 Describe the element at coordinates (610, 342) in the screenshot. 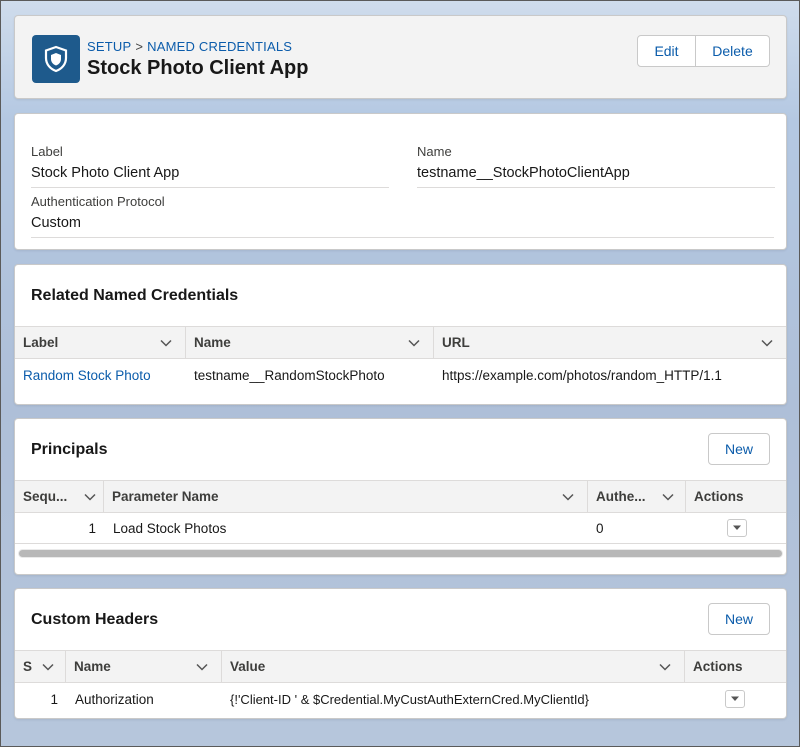

I see `column-header-url: URL` at that location.